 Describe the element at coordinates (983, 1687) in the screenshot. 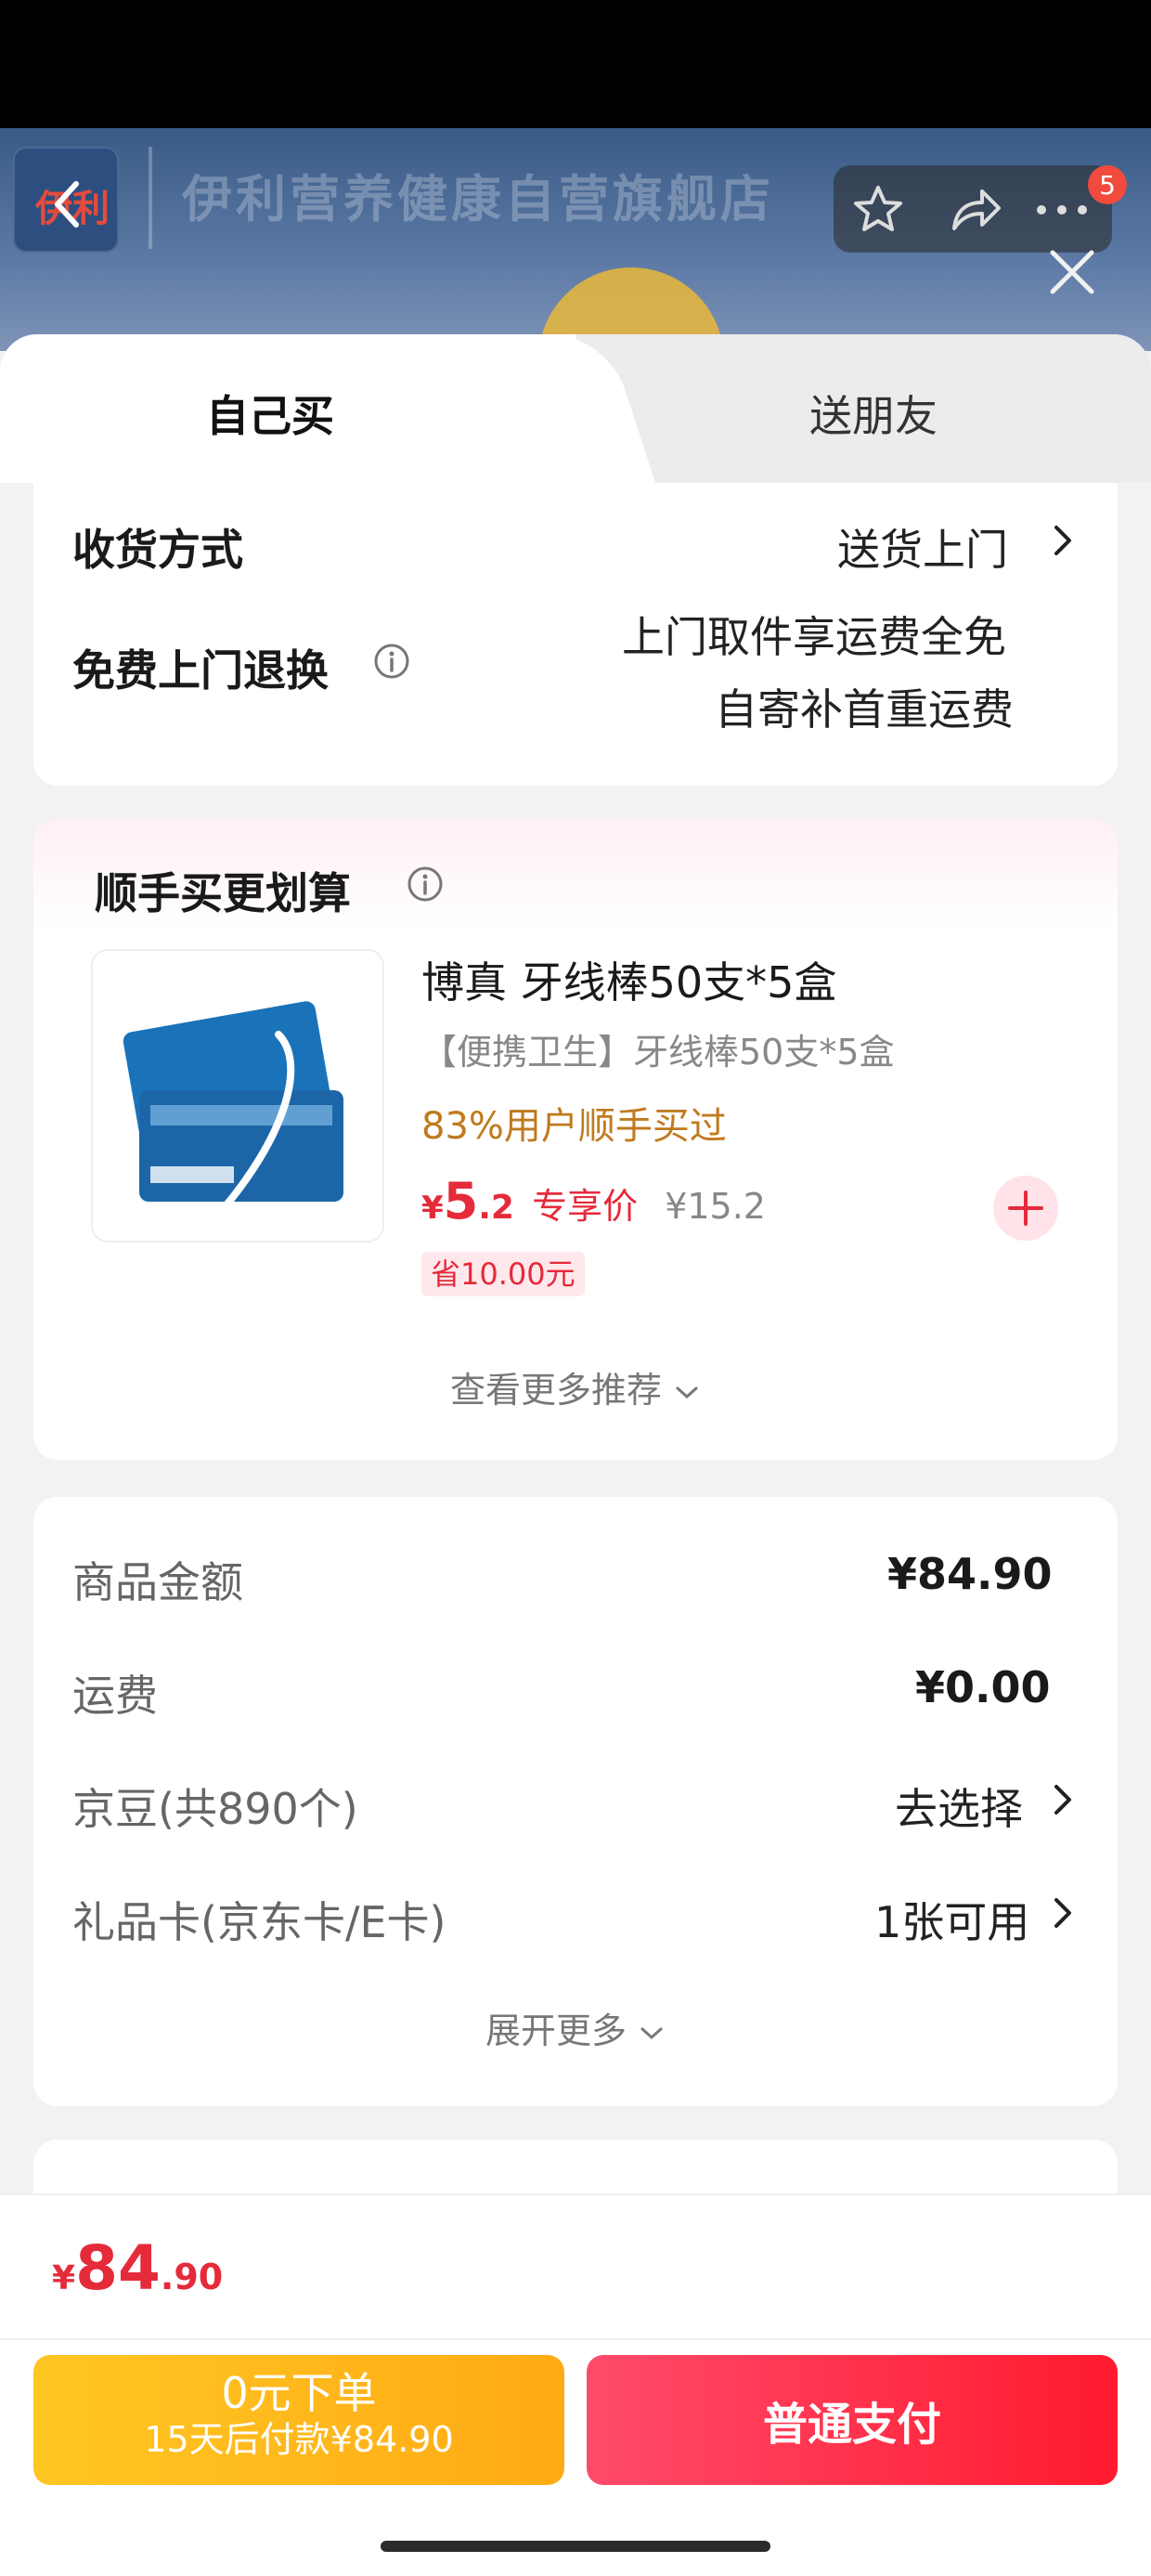

I see `shipping-value: ¥0.00` at that location.